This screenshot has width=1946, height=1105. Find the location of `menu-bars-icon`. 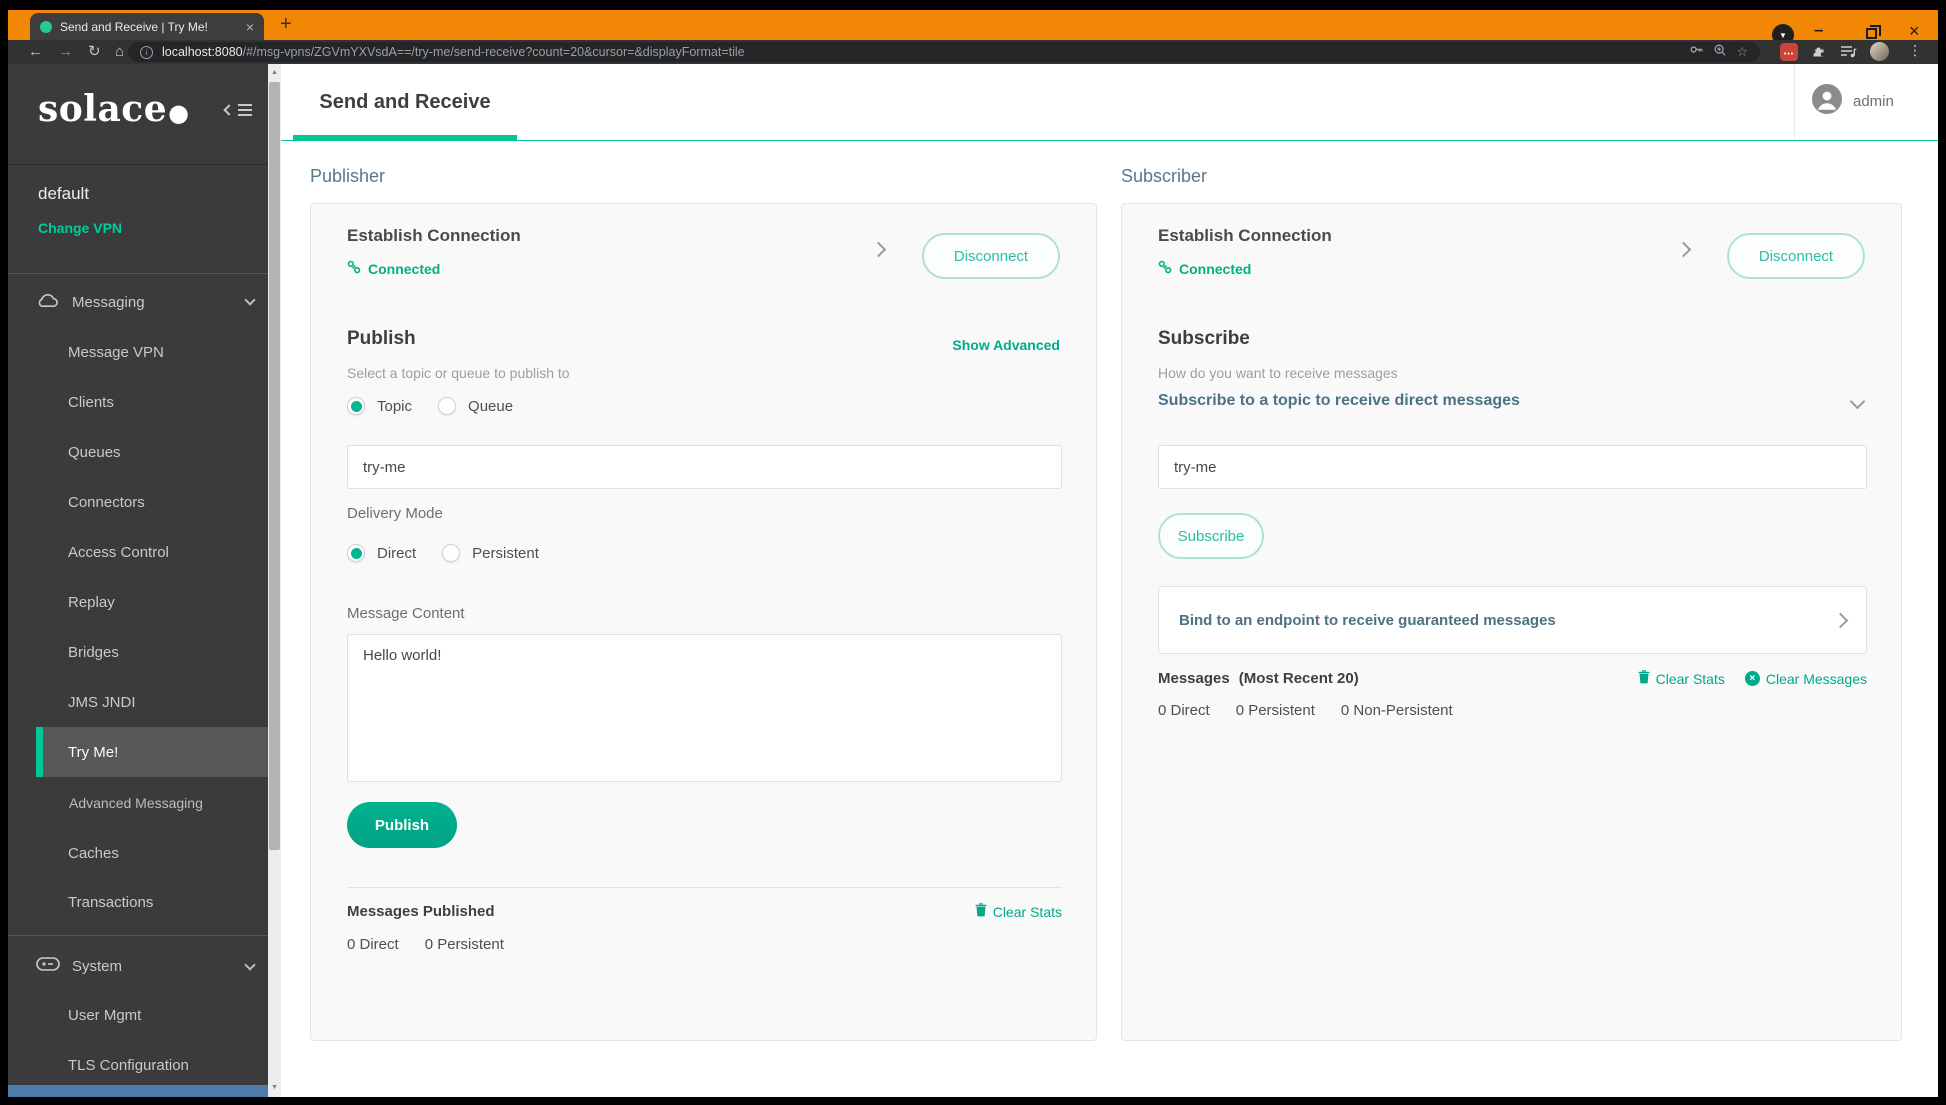

menu-bars-icon is located at coordinates (245, 110).